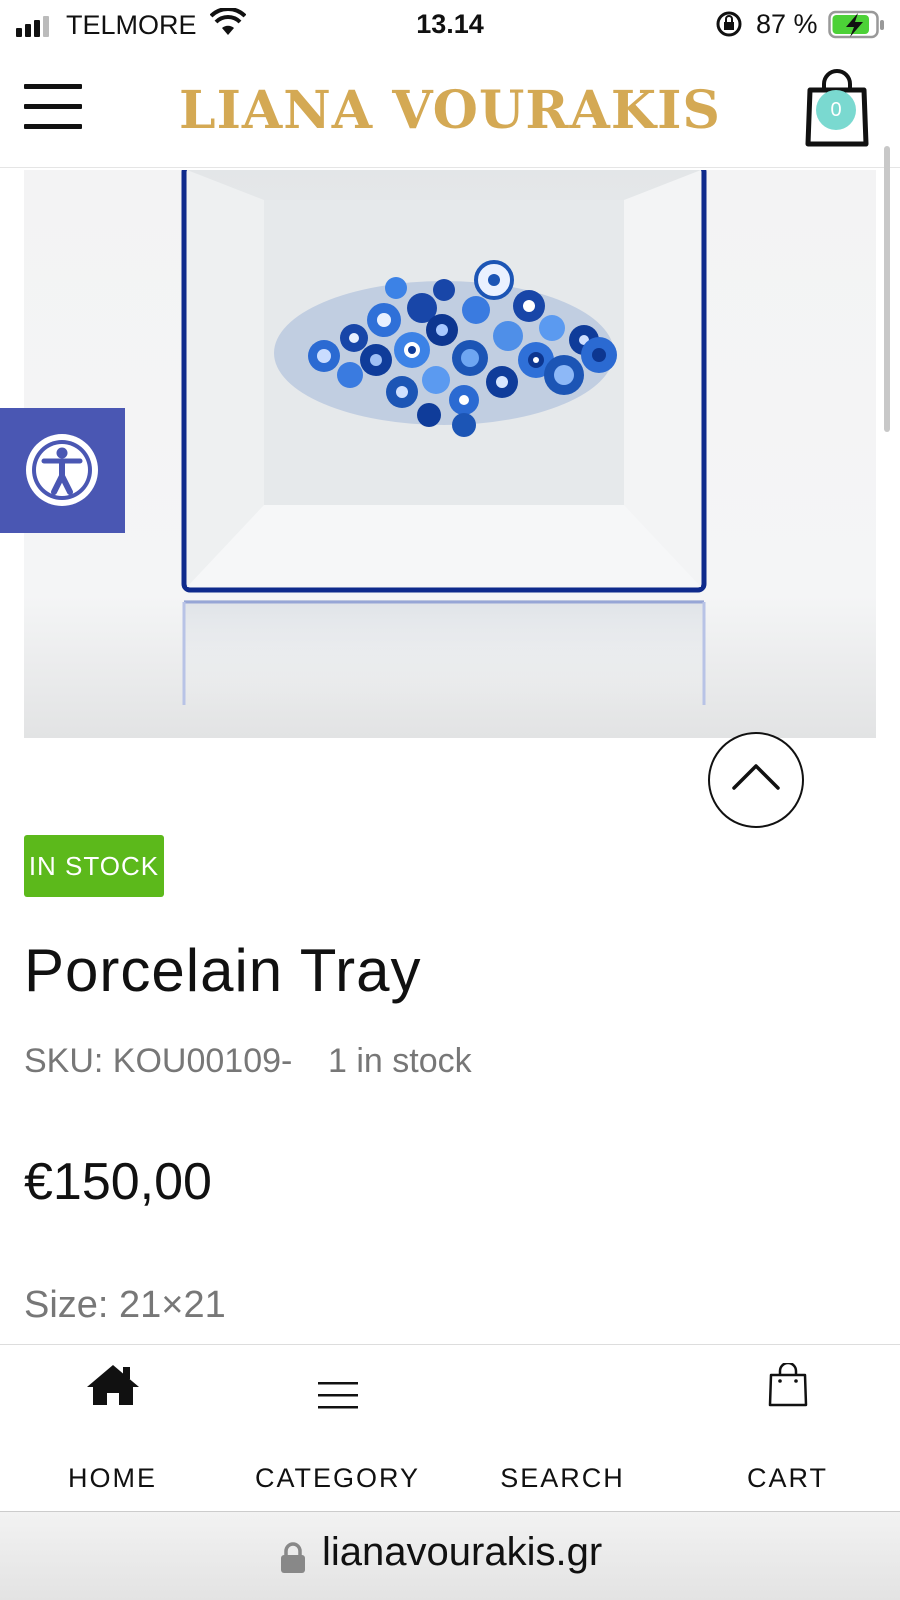  Describe the element at coordinates (787, 1385) in the screenshot. I see `shopping-bag-icon` at that location.